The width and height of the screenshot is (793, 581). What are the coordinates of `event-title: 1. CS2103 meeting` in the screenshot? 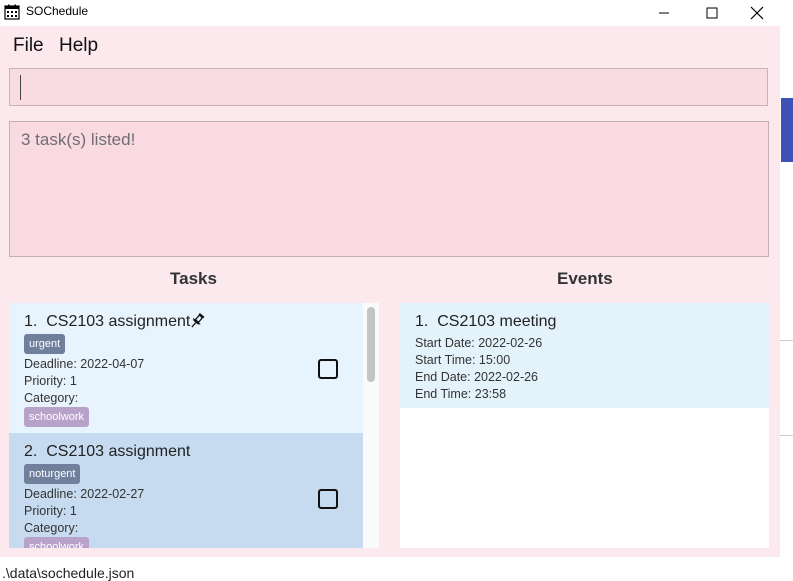 It's located at (485, 322).